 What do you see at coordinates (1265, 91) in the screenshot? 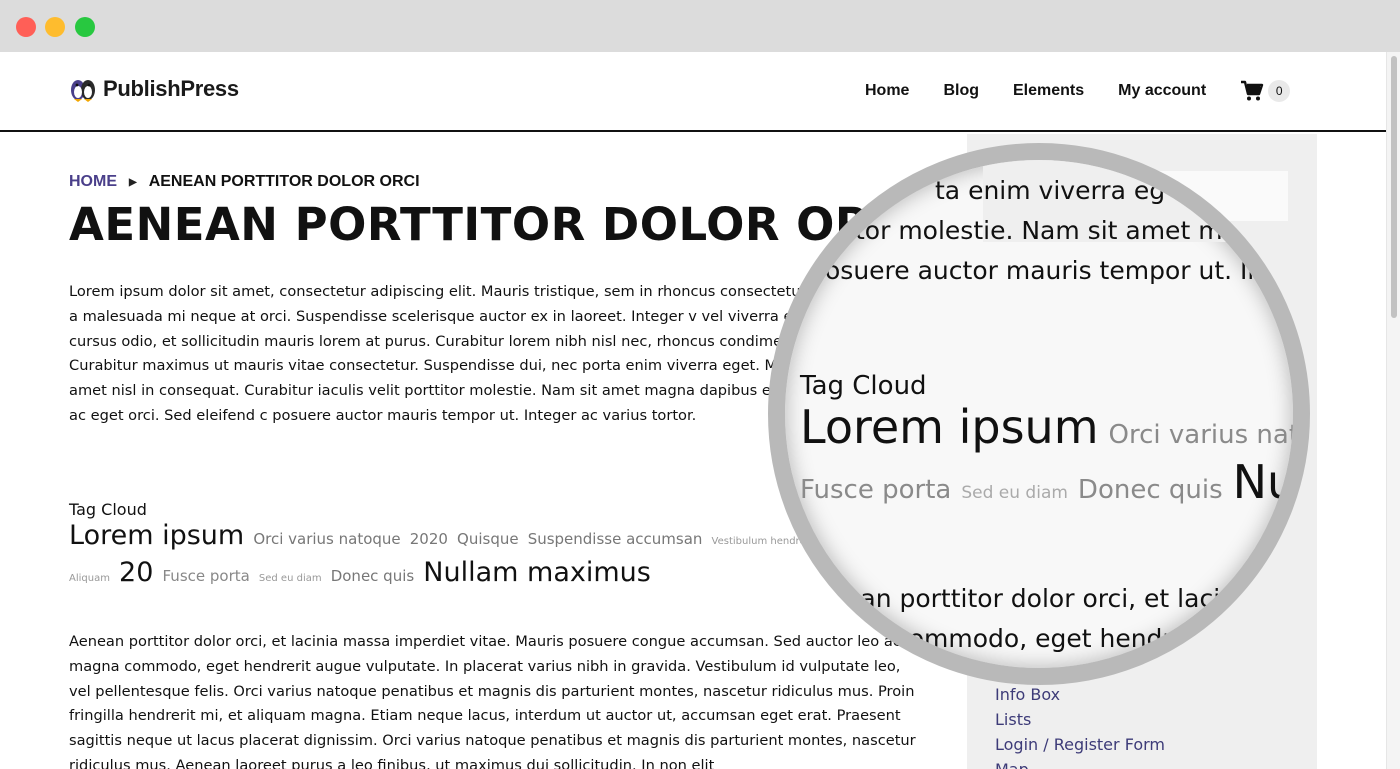
I see `cart-button: 0` at bounding box center [1265, 91].